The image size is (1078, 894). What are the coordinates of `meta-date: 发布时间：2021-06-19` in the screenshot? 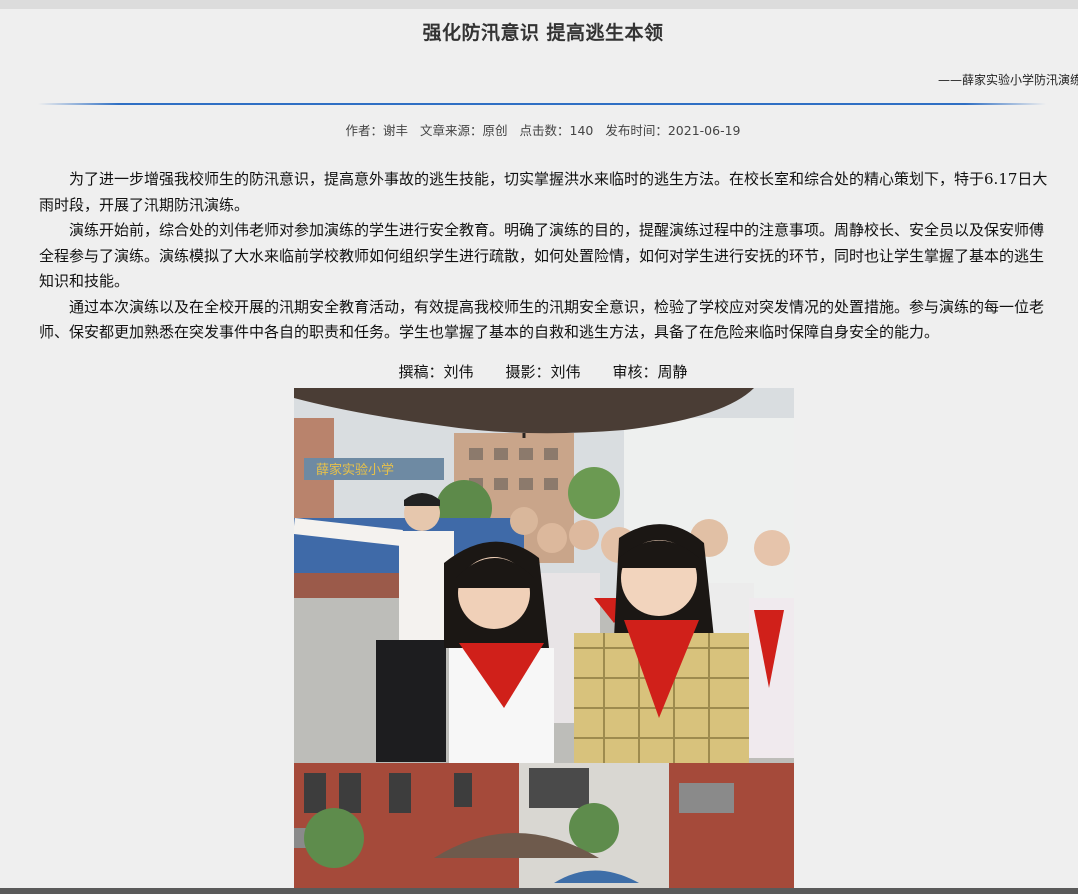 It's located at (673, 130).